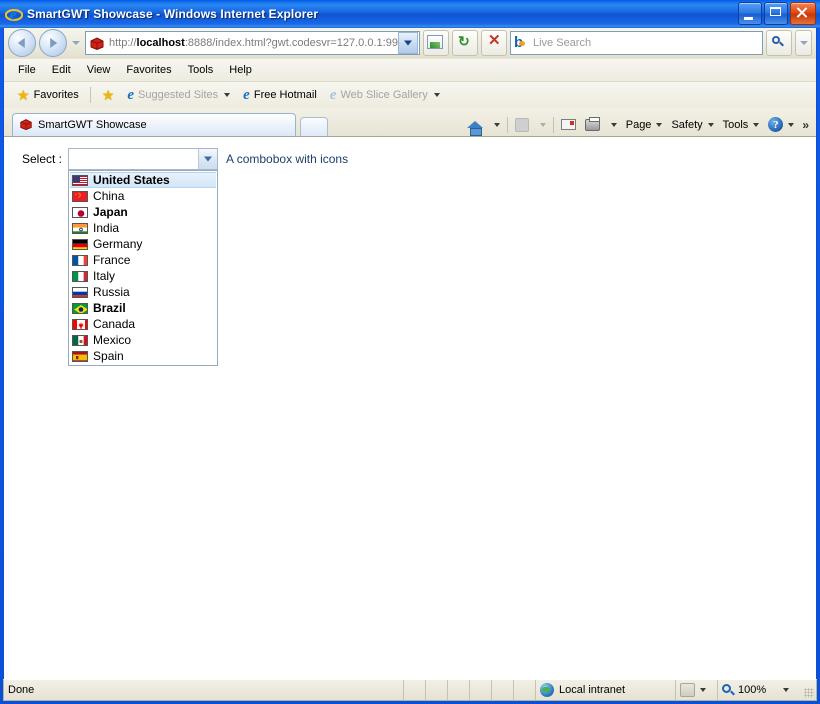 This screenshot has height=704, width=820. I want to click on address-dropdown-button, so click(408, 43).